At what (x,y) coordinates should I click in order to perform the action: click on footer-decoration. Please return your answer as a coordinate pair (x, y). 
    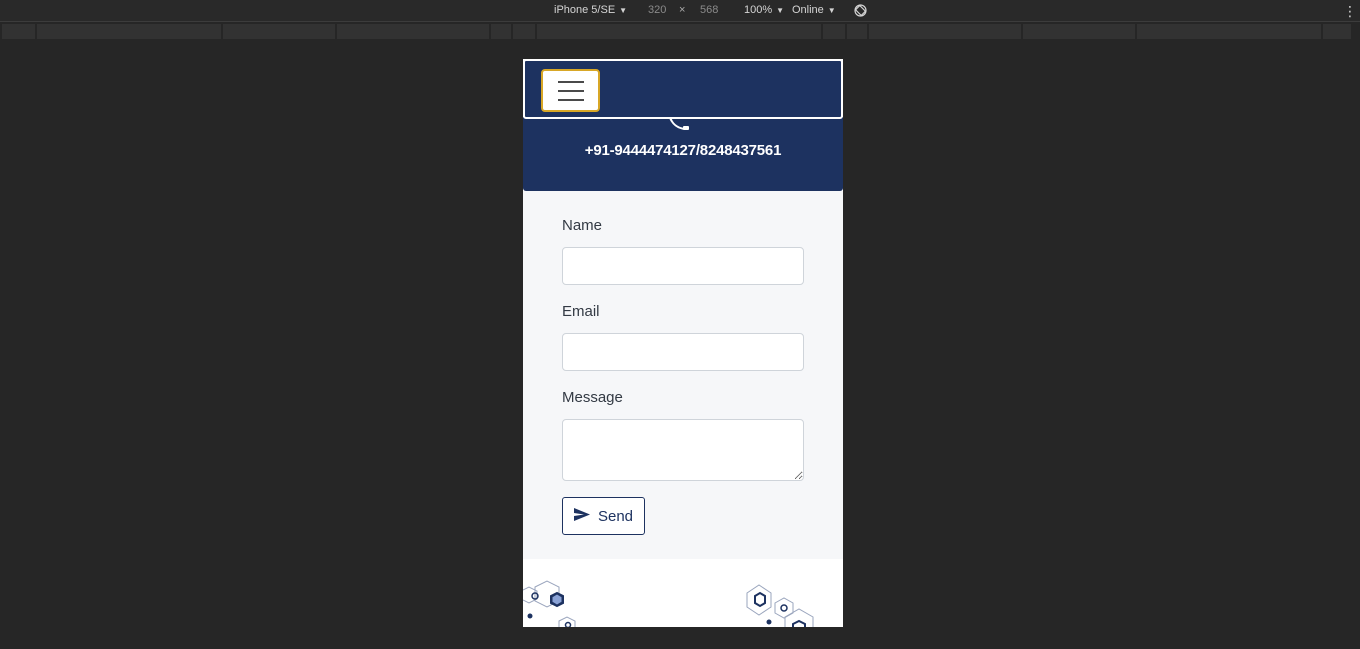
    Looking at the image, I should click on (683, 593).